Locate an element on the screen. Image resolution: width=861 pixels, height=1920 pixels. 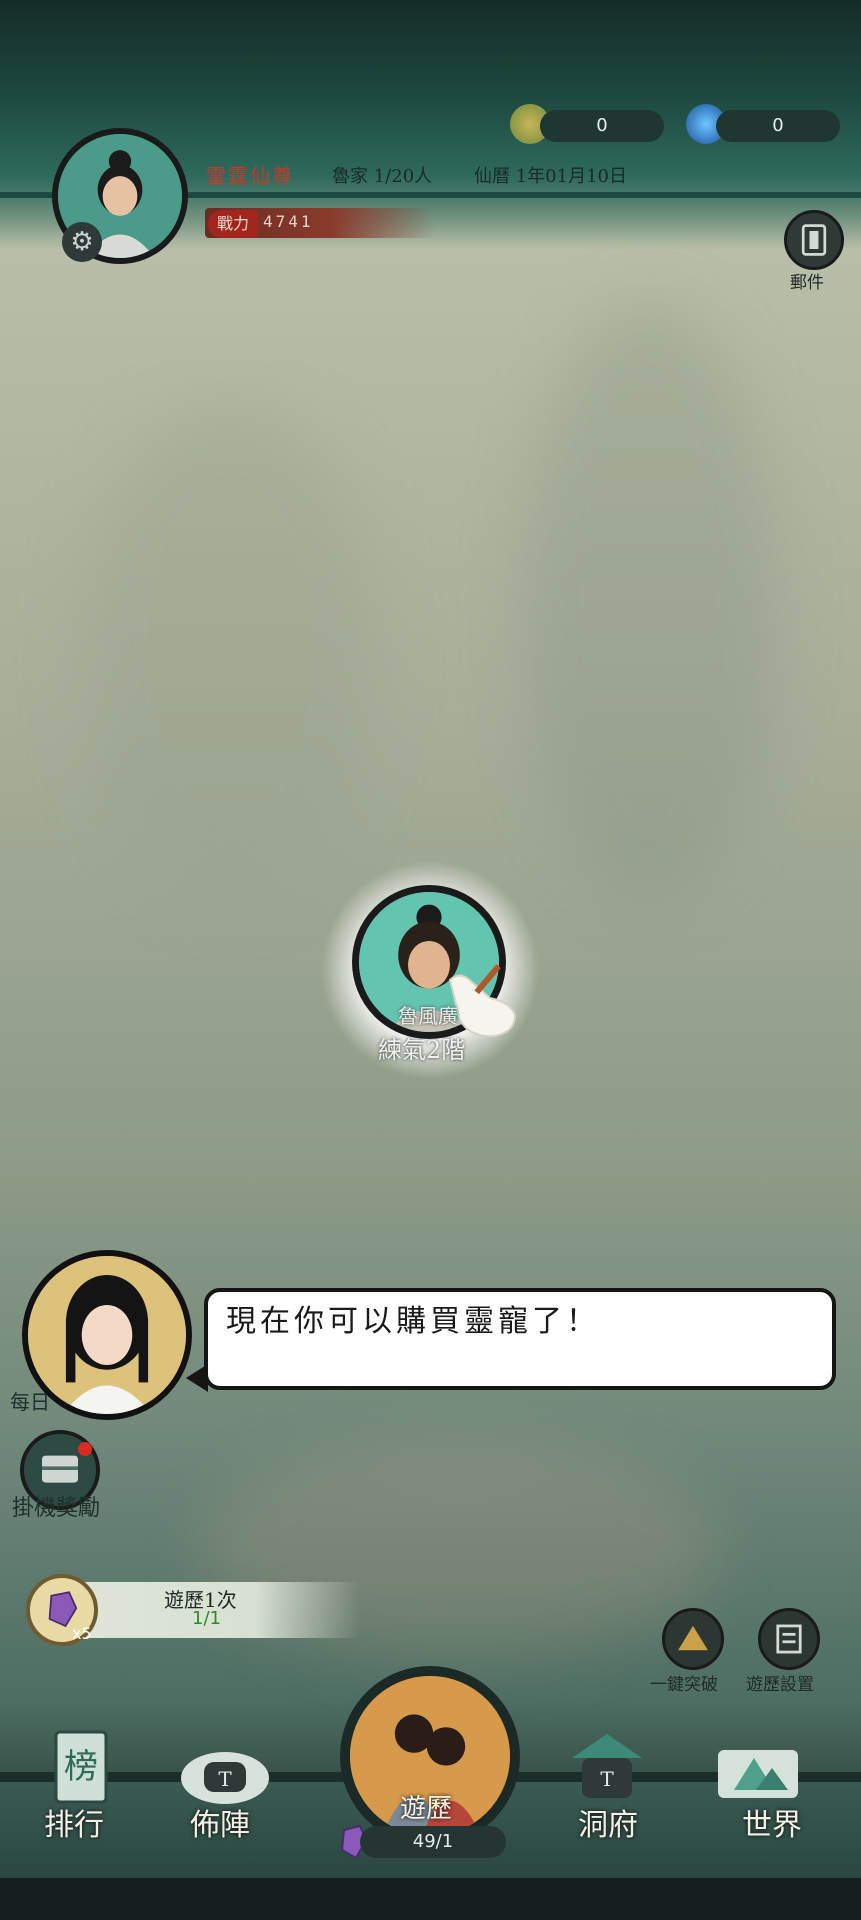
travel-settings-button is located at coordinates (789, 1639).